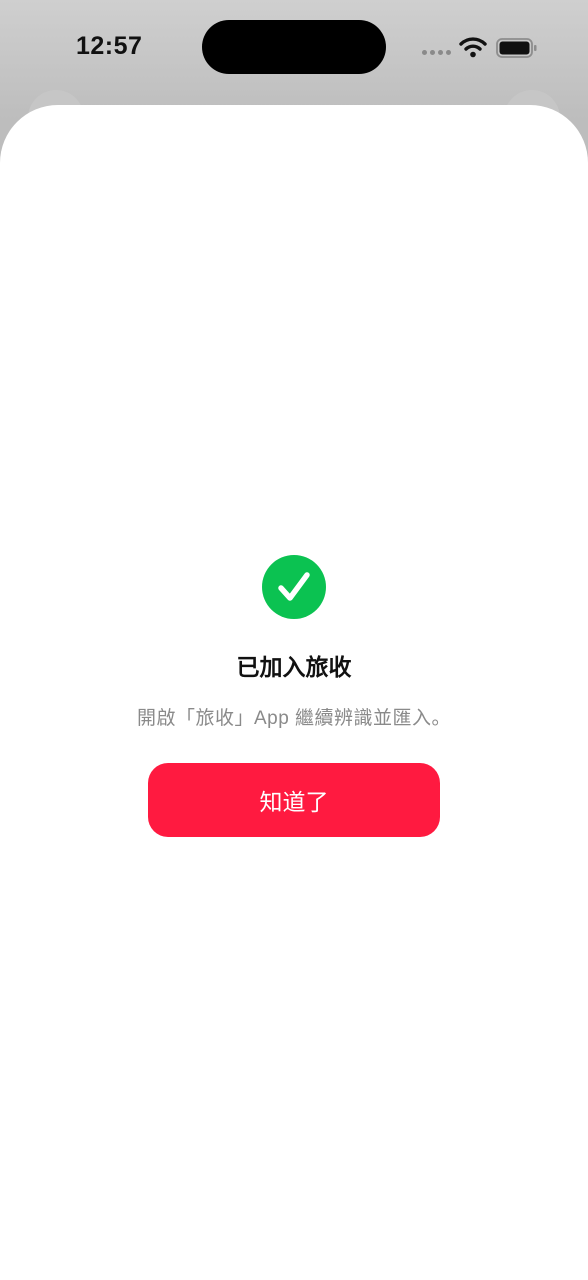 This screenshot has width=588, height=1280. Describe the element at coordinates (437, 48) in the screenshot. I see `signal-icon` at that location.